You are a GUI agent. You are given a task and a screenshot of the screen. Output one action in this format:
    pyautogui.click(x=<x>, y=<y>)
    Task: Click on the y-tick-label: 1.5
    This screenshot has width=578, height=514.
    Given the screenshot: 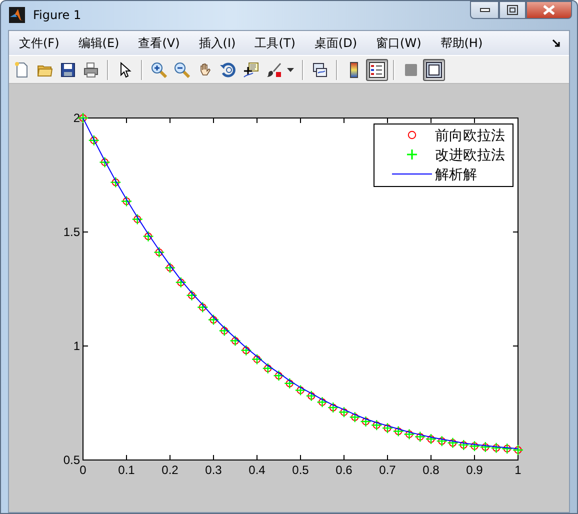 What is the action you would take?
    pyautogui.click(x=71, y=232)
    